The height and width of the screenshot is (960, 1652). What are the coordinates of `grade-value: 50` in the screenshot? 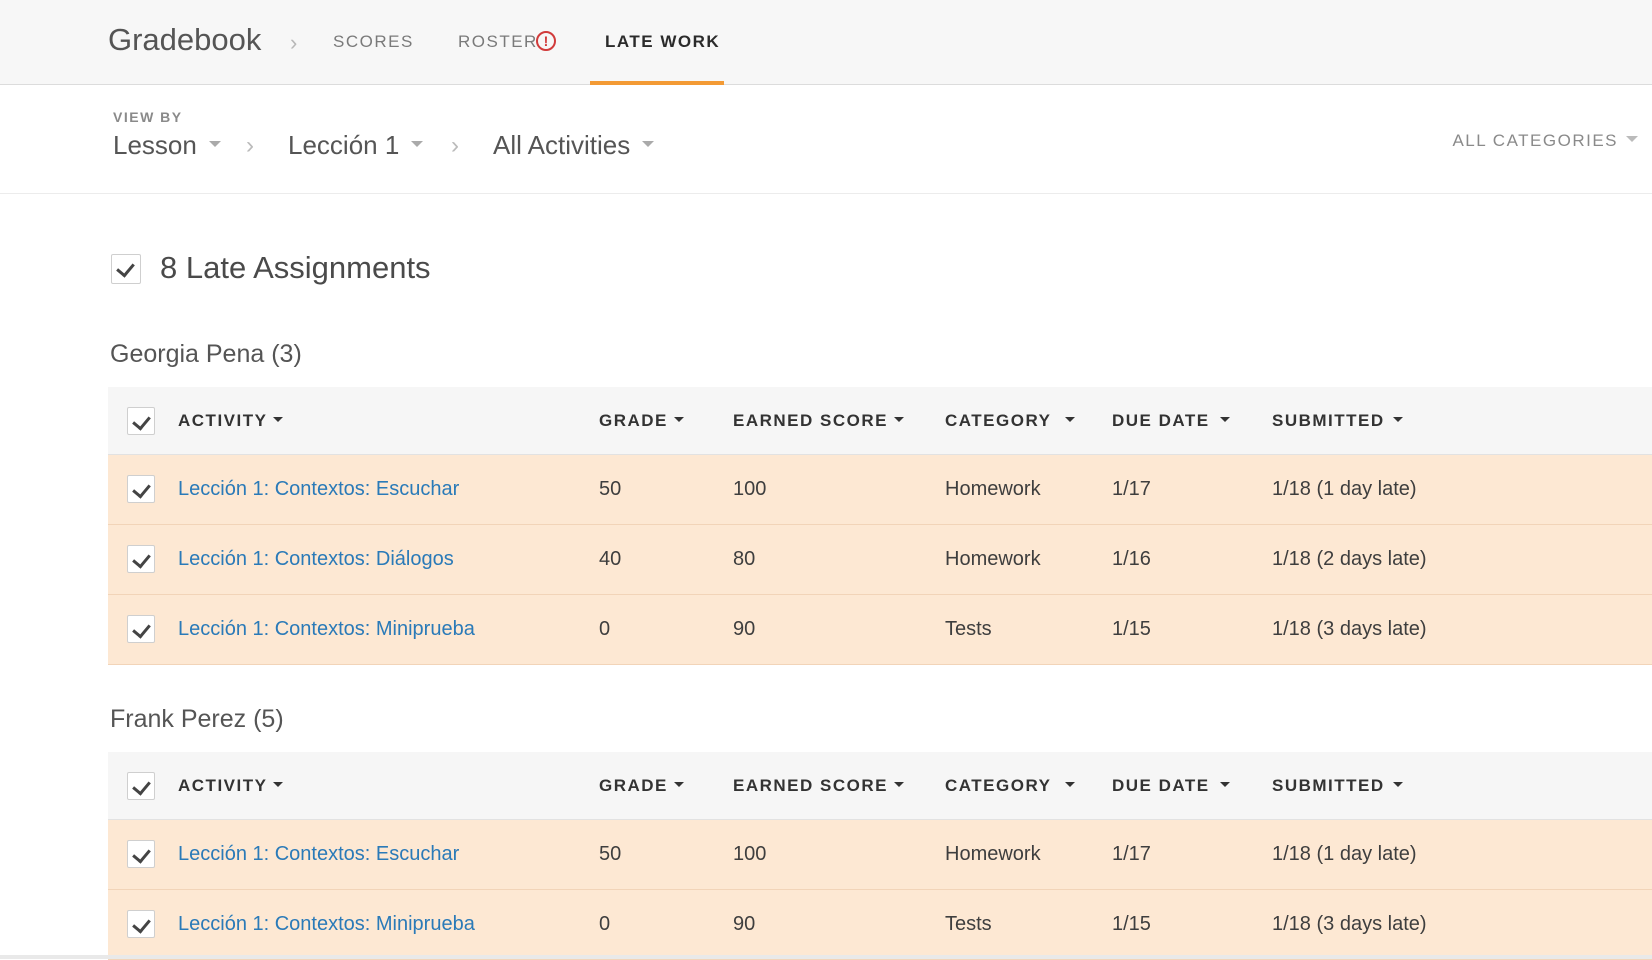 It's located at (610, 854).